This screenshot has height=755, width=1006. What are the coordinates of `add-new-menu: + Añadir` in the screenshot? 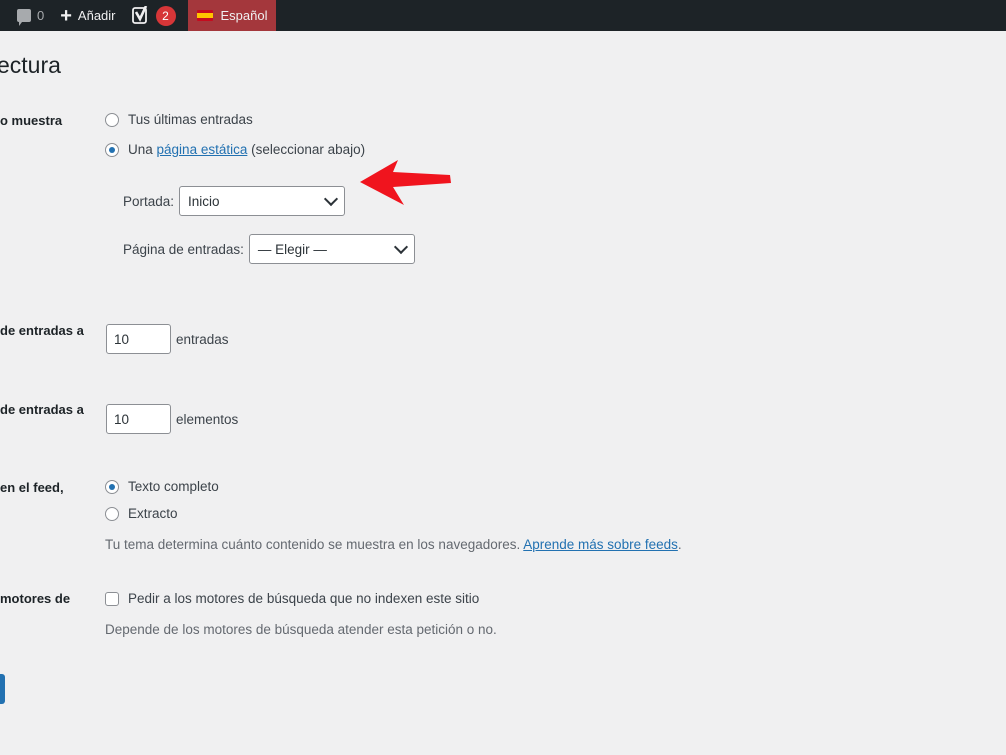 It's located at (87, 15).